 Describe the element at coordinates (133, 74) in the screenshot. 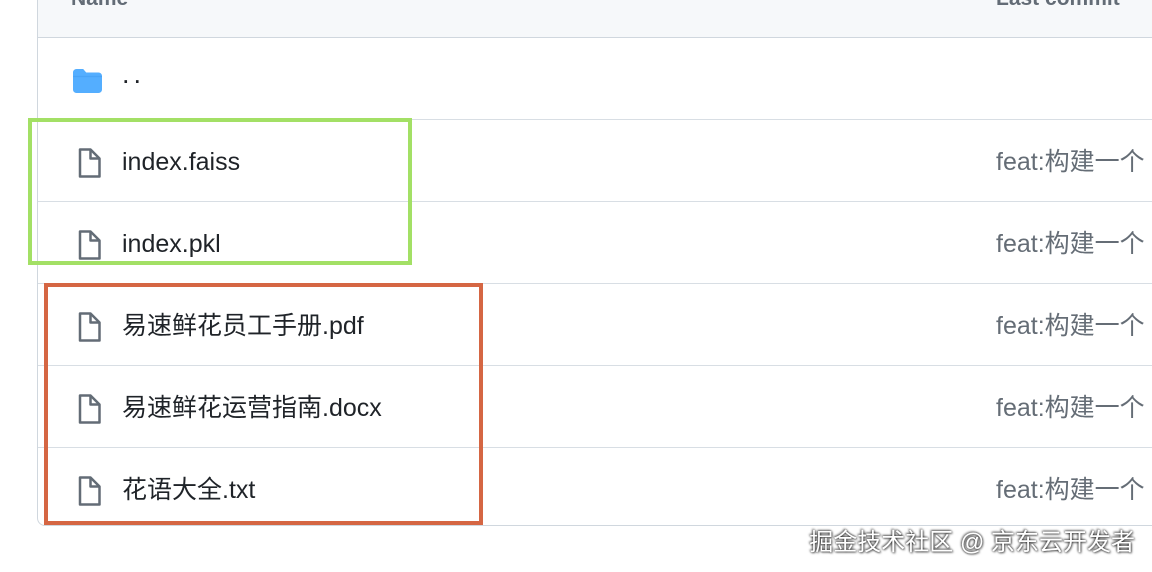

I see `parent-directory-link: ..` at that location.